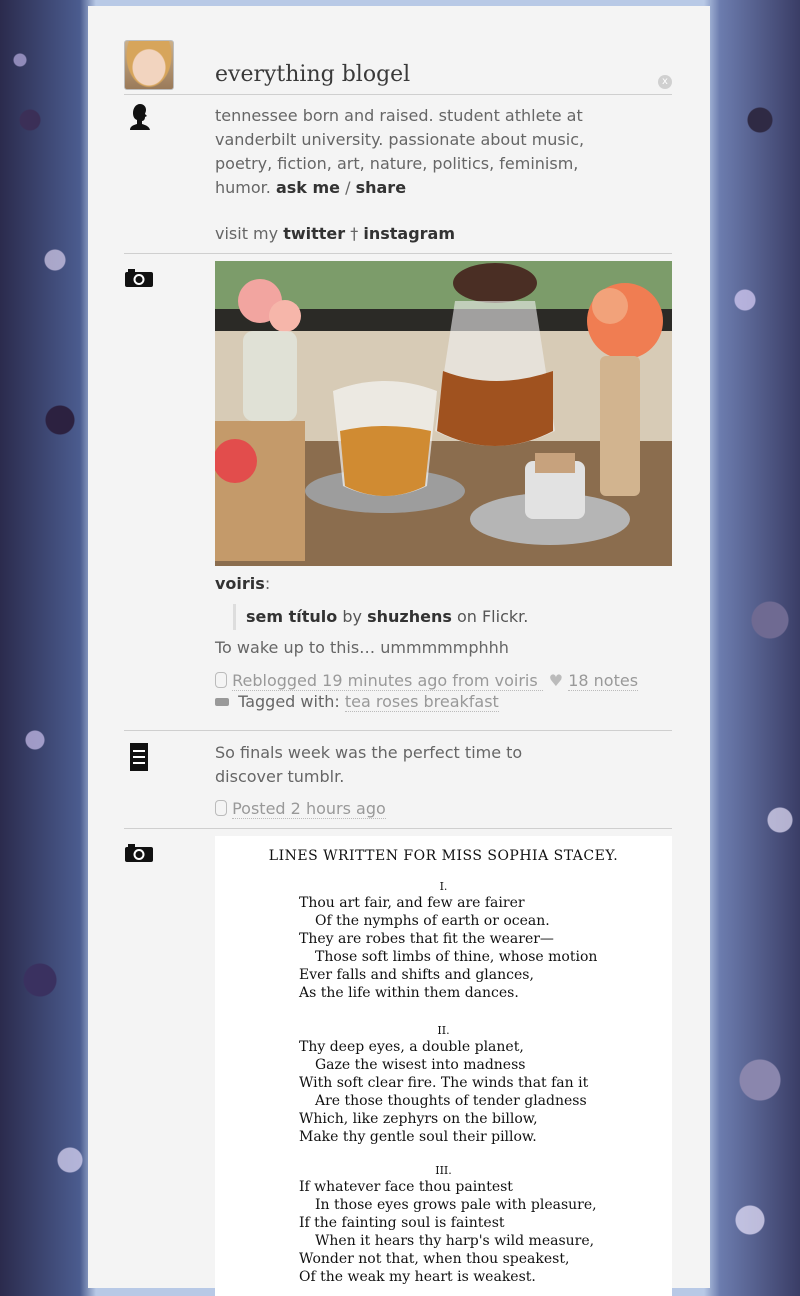  I want to click on from-user: voiris, so click(516, 680).